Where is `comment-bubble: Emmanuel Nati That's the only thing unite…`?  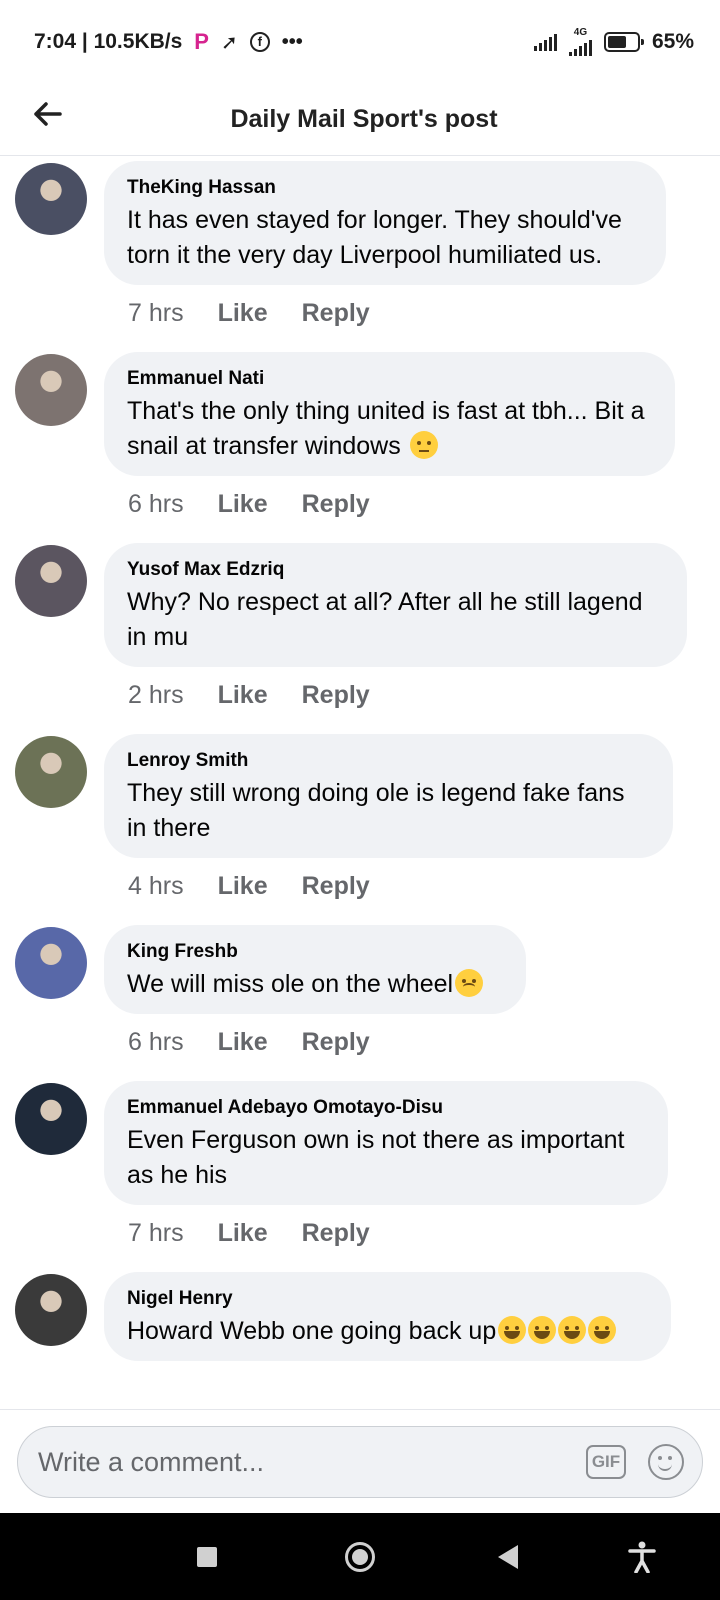
comment-bubble: Emmanuel Nati That's the only thing unite… is located at coordinates (389, 414).